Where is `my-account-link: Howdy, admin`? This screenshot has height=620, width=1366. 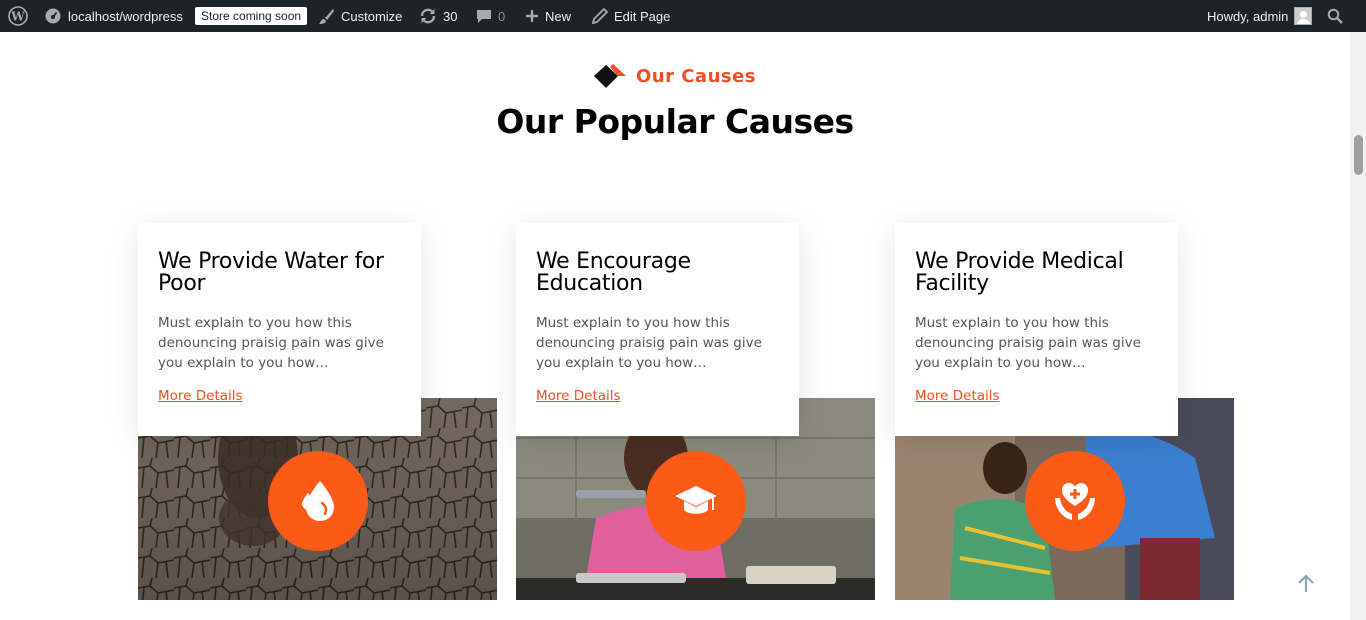
my-account-link: Howdy, admin is located at coordinates (1260, 16).